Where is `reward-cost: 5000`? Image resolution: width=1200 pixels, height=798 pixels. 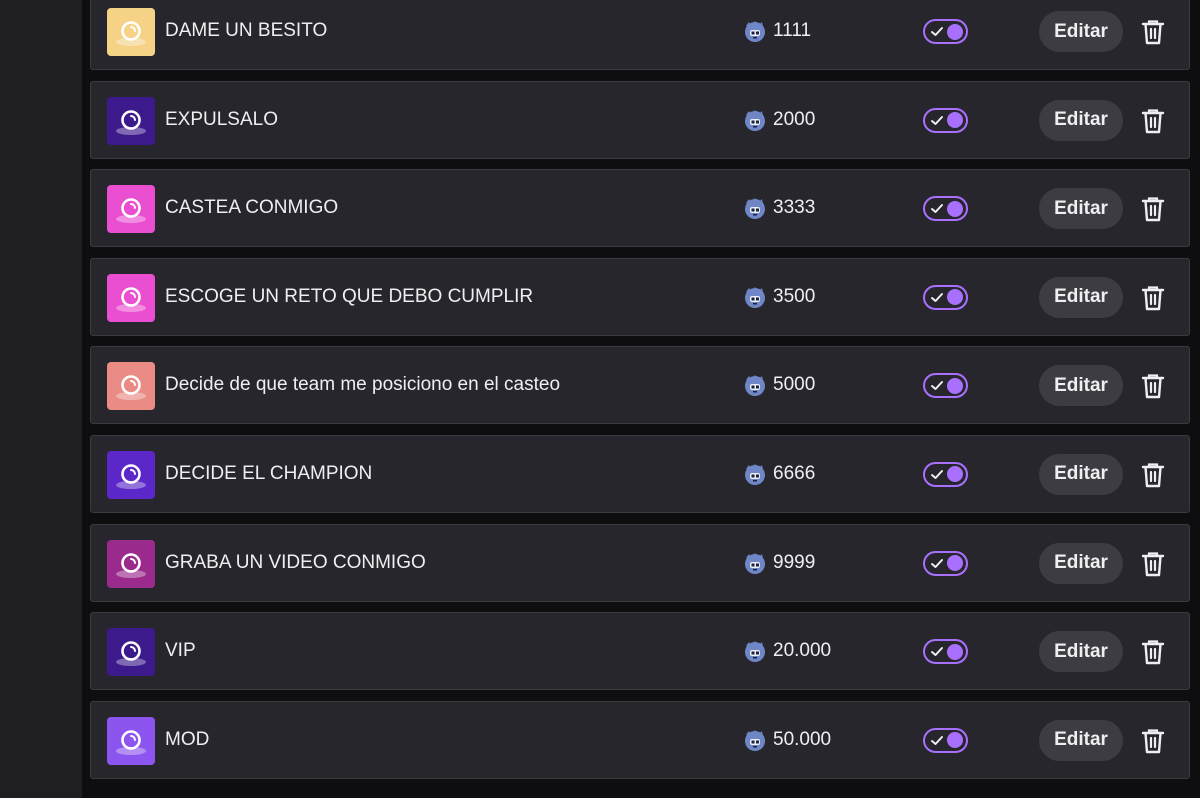
reward-cost: 5000 is located at coordinates (778, 385).